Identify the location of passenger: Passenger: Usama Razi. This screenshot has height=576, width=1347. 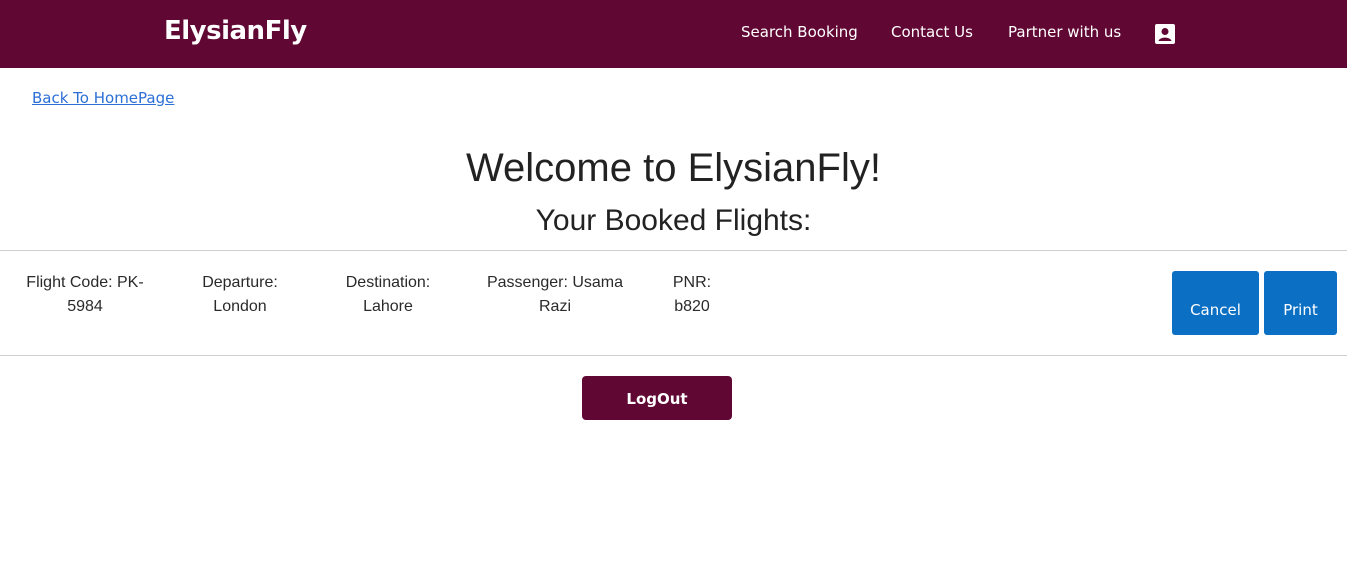
(555, 294).